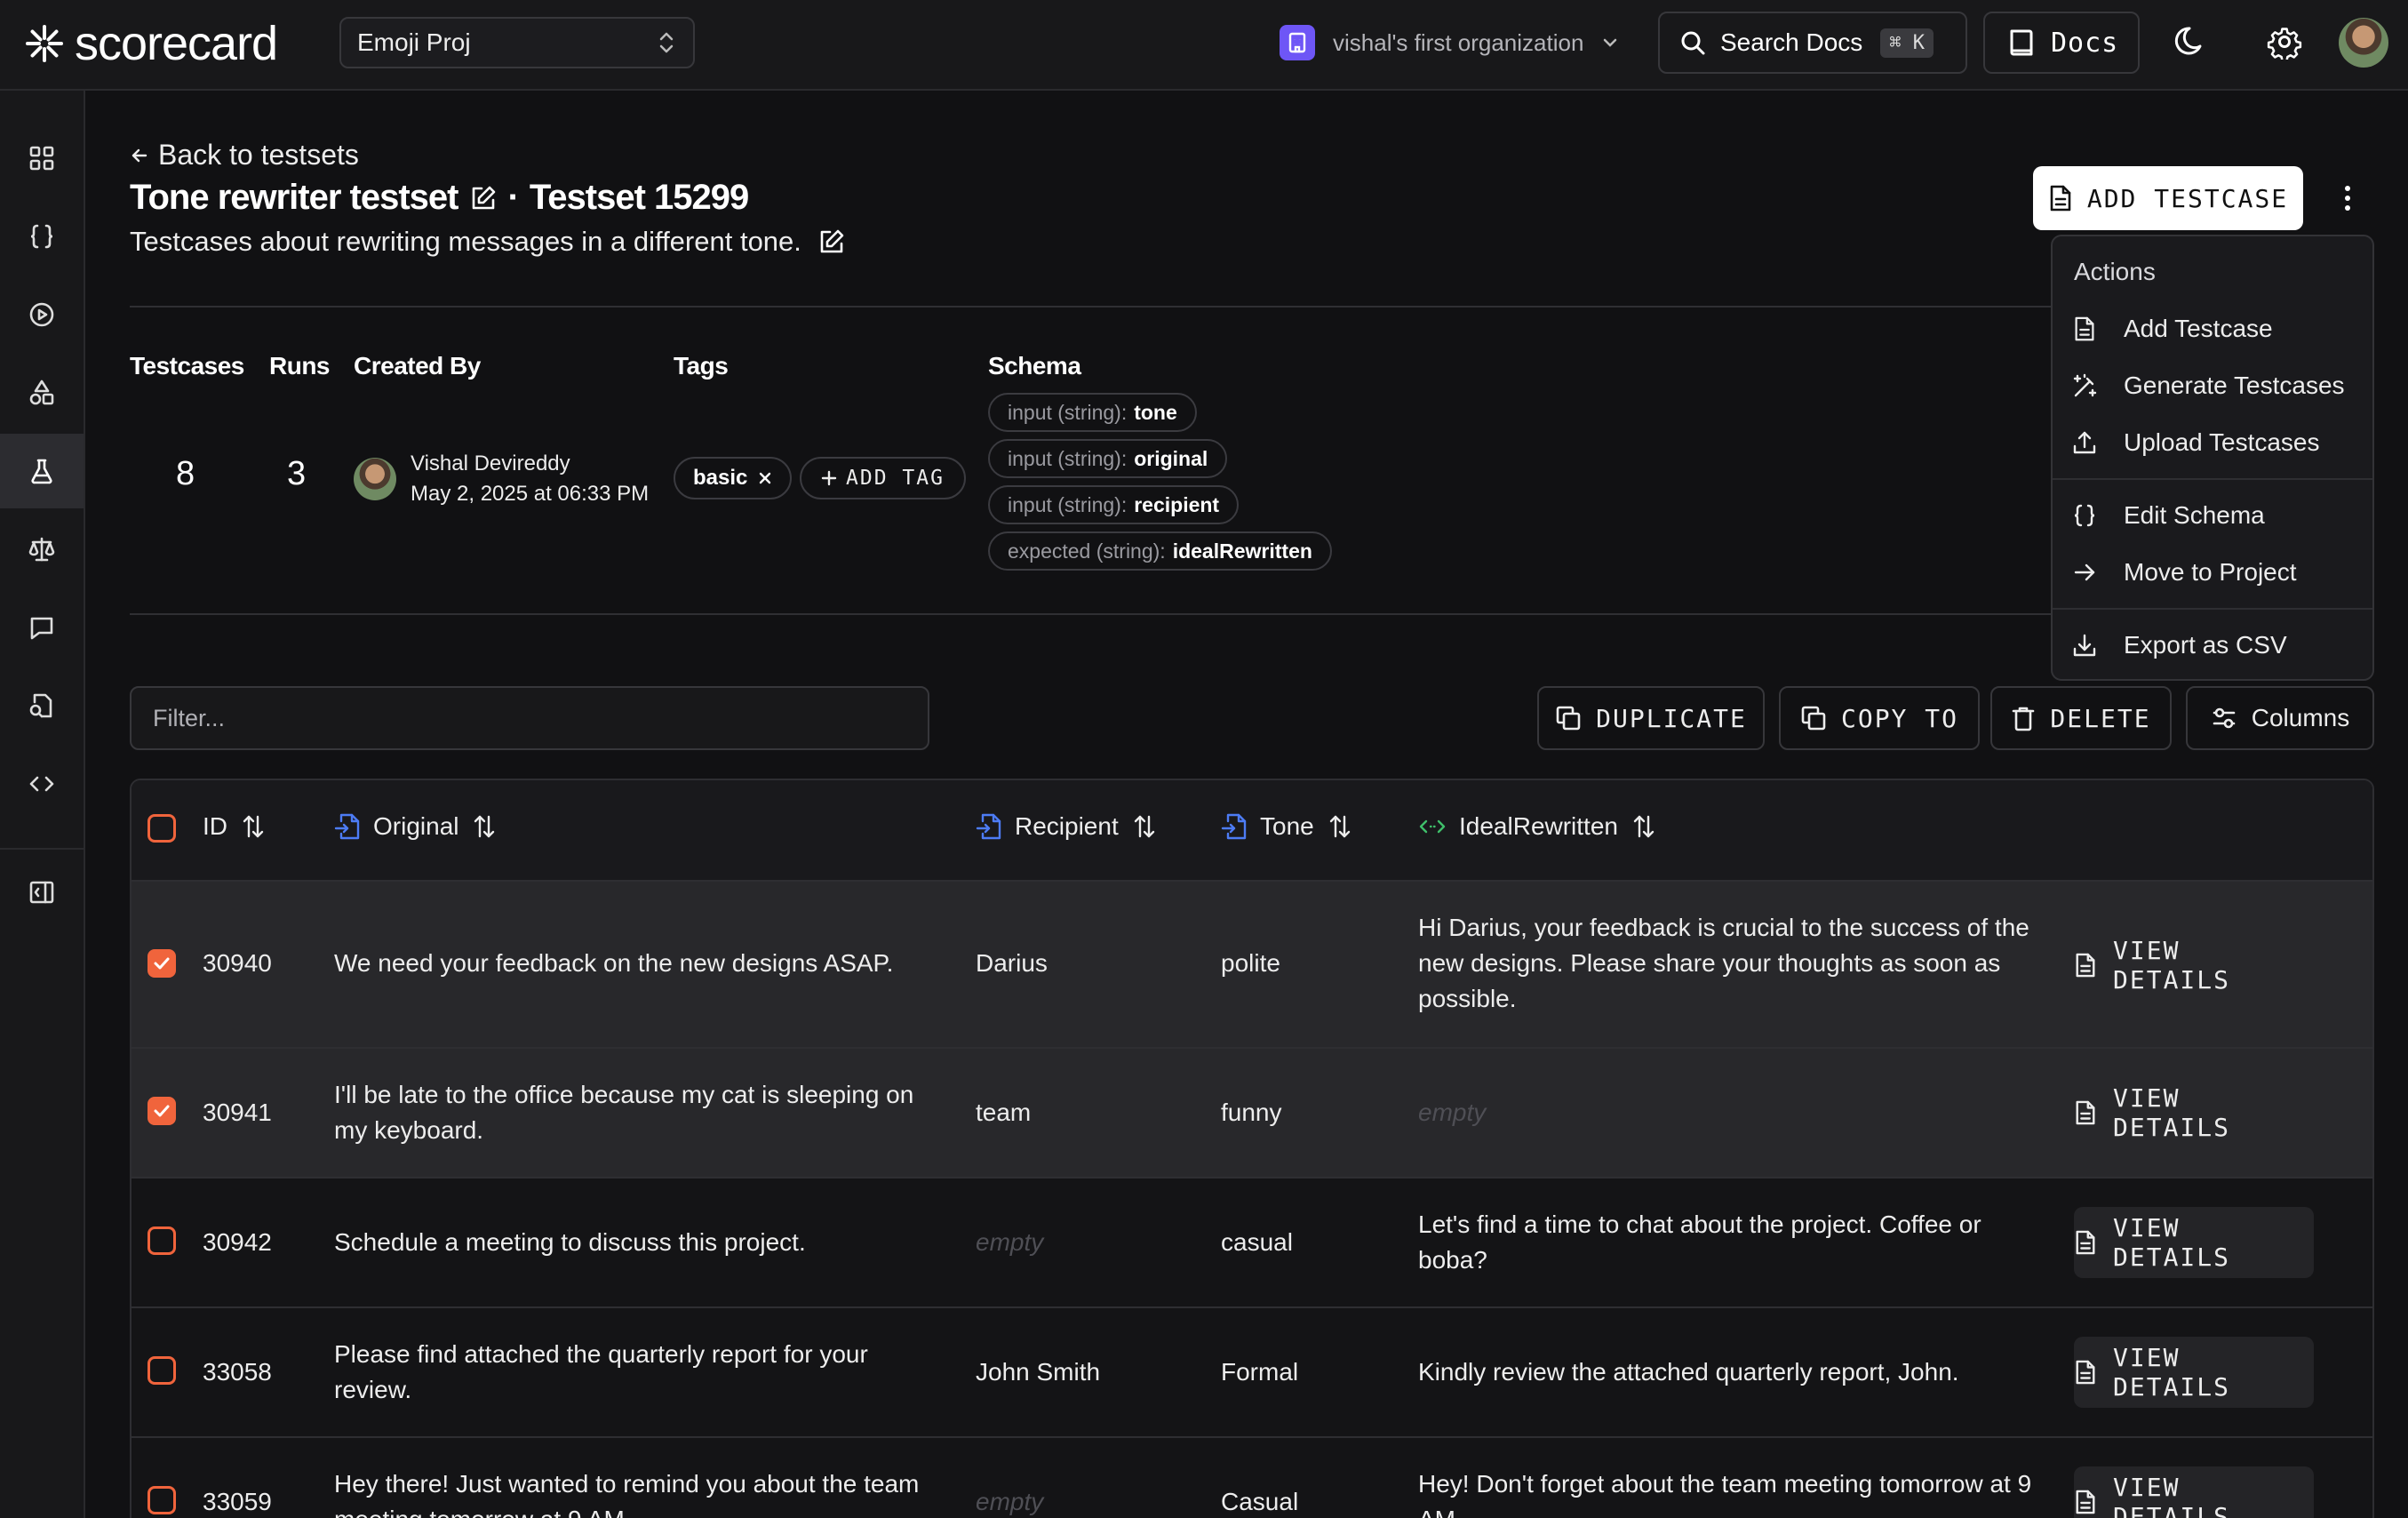  Describe the element at coordinates (2084, 573) in the screenshot. I see `arrow-right-icon` at that location.